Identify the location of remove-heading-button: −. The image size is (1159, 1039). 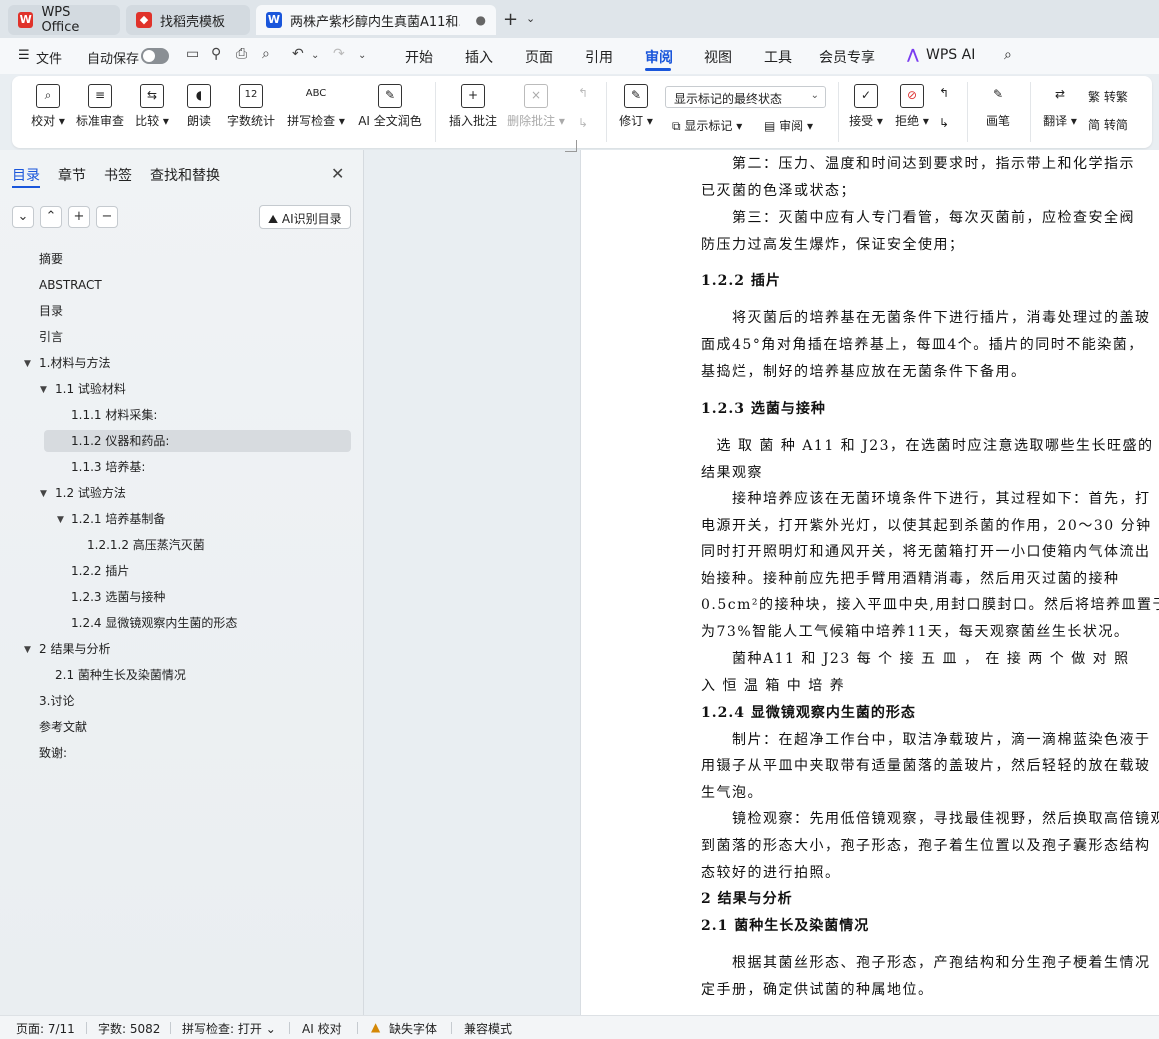
(107, 217).